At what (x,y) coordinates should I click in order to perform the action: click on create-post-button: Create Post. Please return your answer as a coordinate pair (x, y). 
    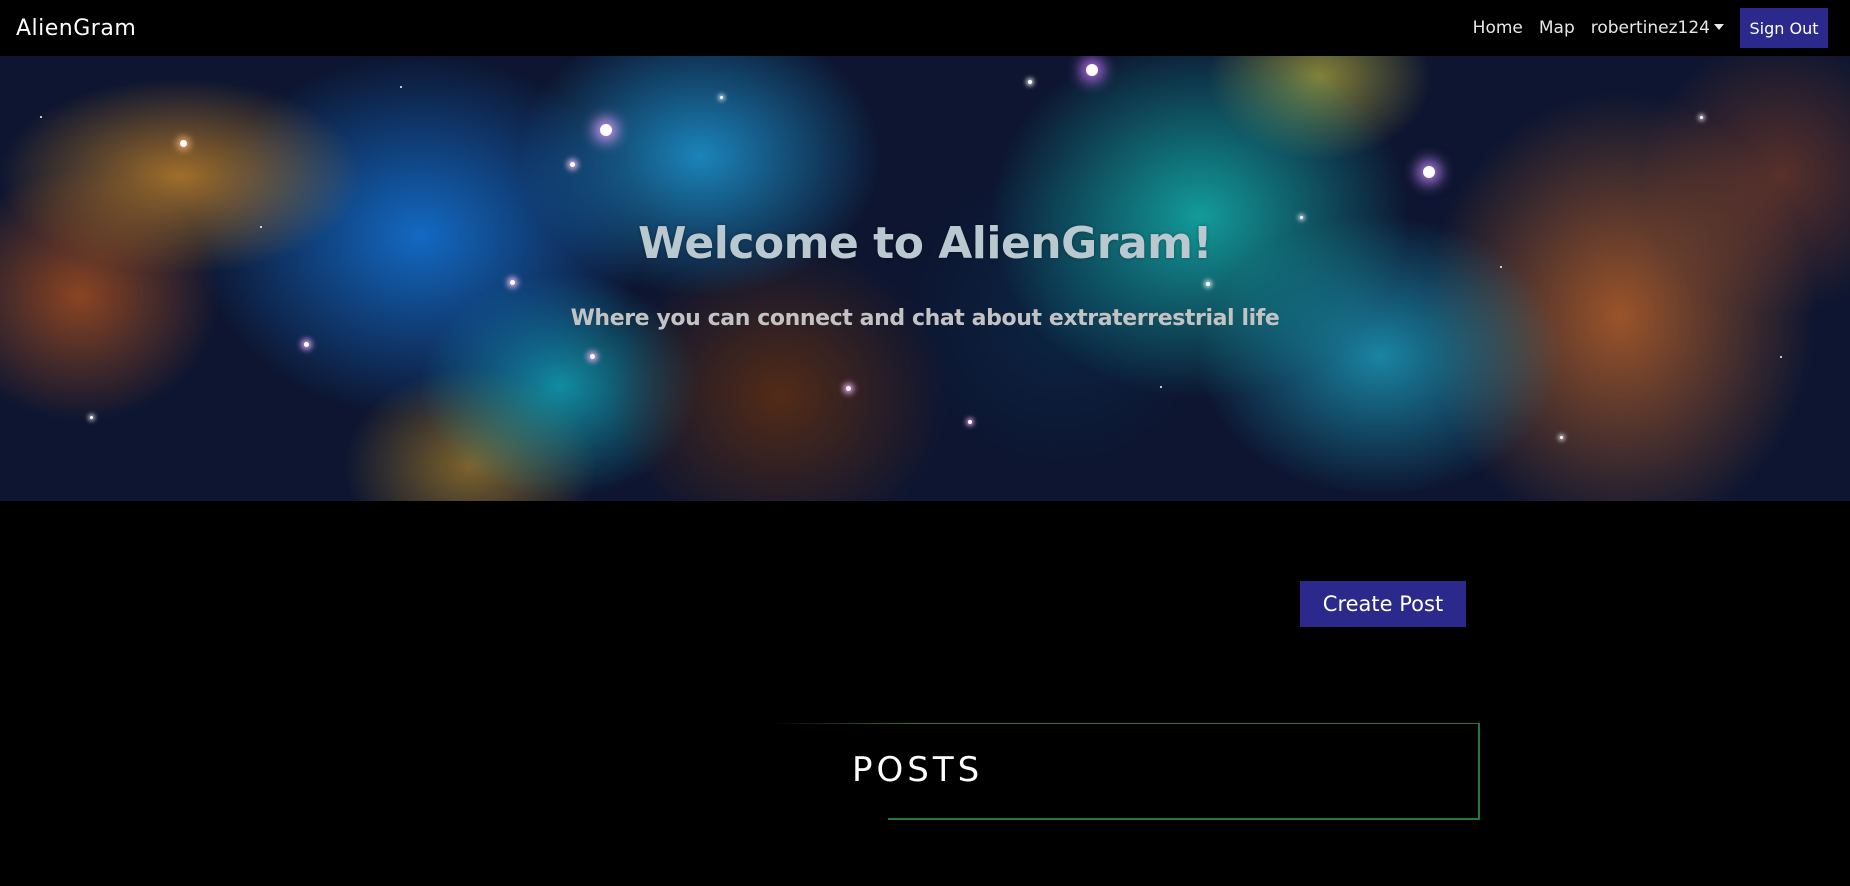
    Looking at the image, I should click on (1383, 604).